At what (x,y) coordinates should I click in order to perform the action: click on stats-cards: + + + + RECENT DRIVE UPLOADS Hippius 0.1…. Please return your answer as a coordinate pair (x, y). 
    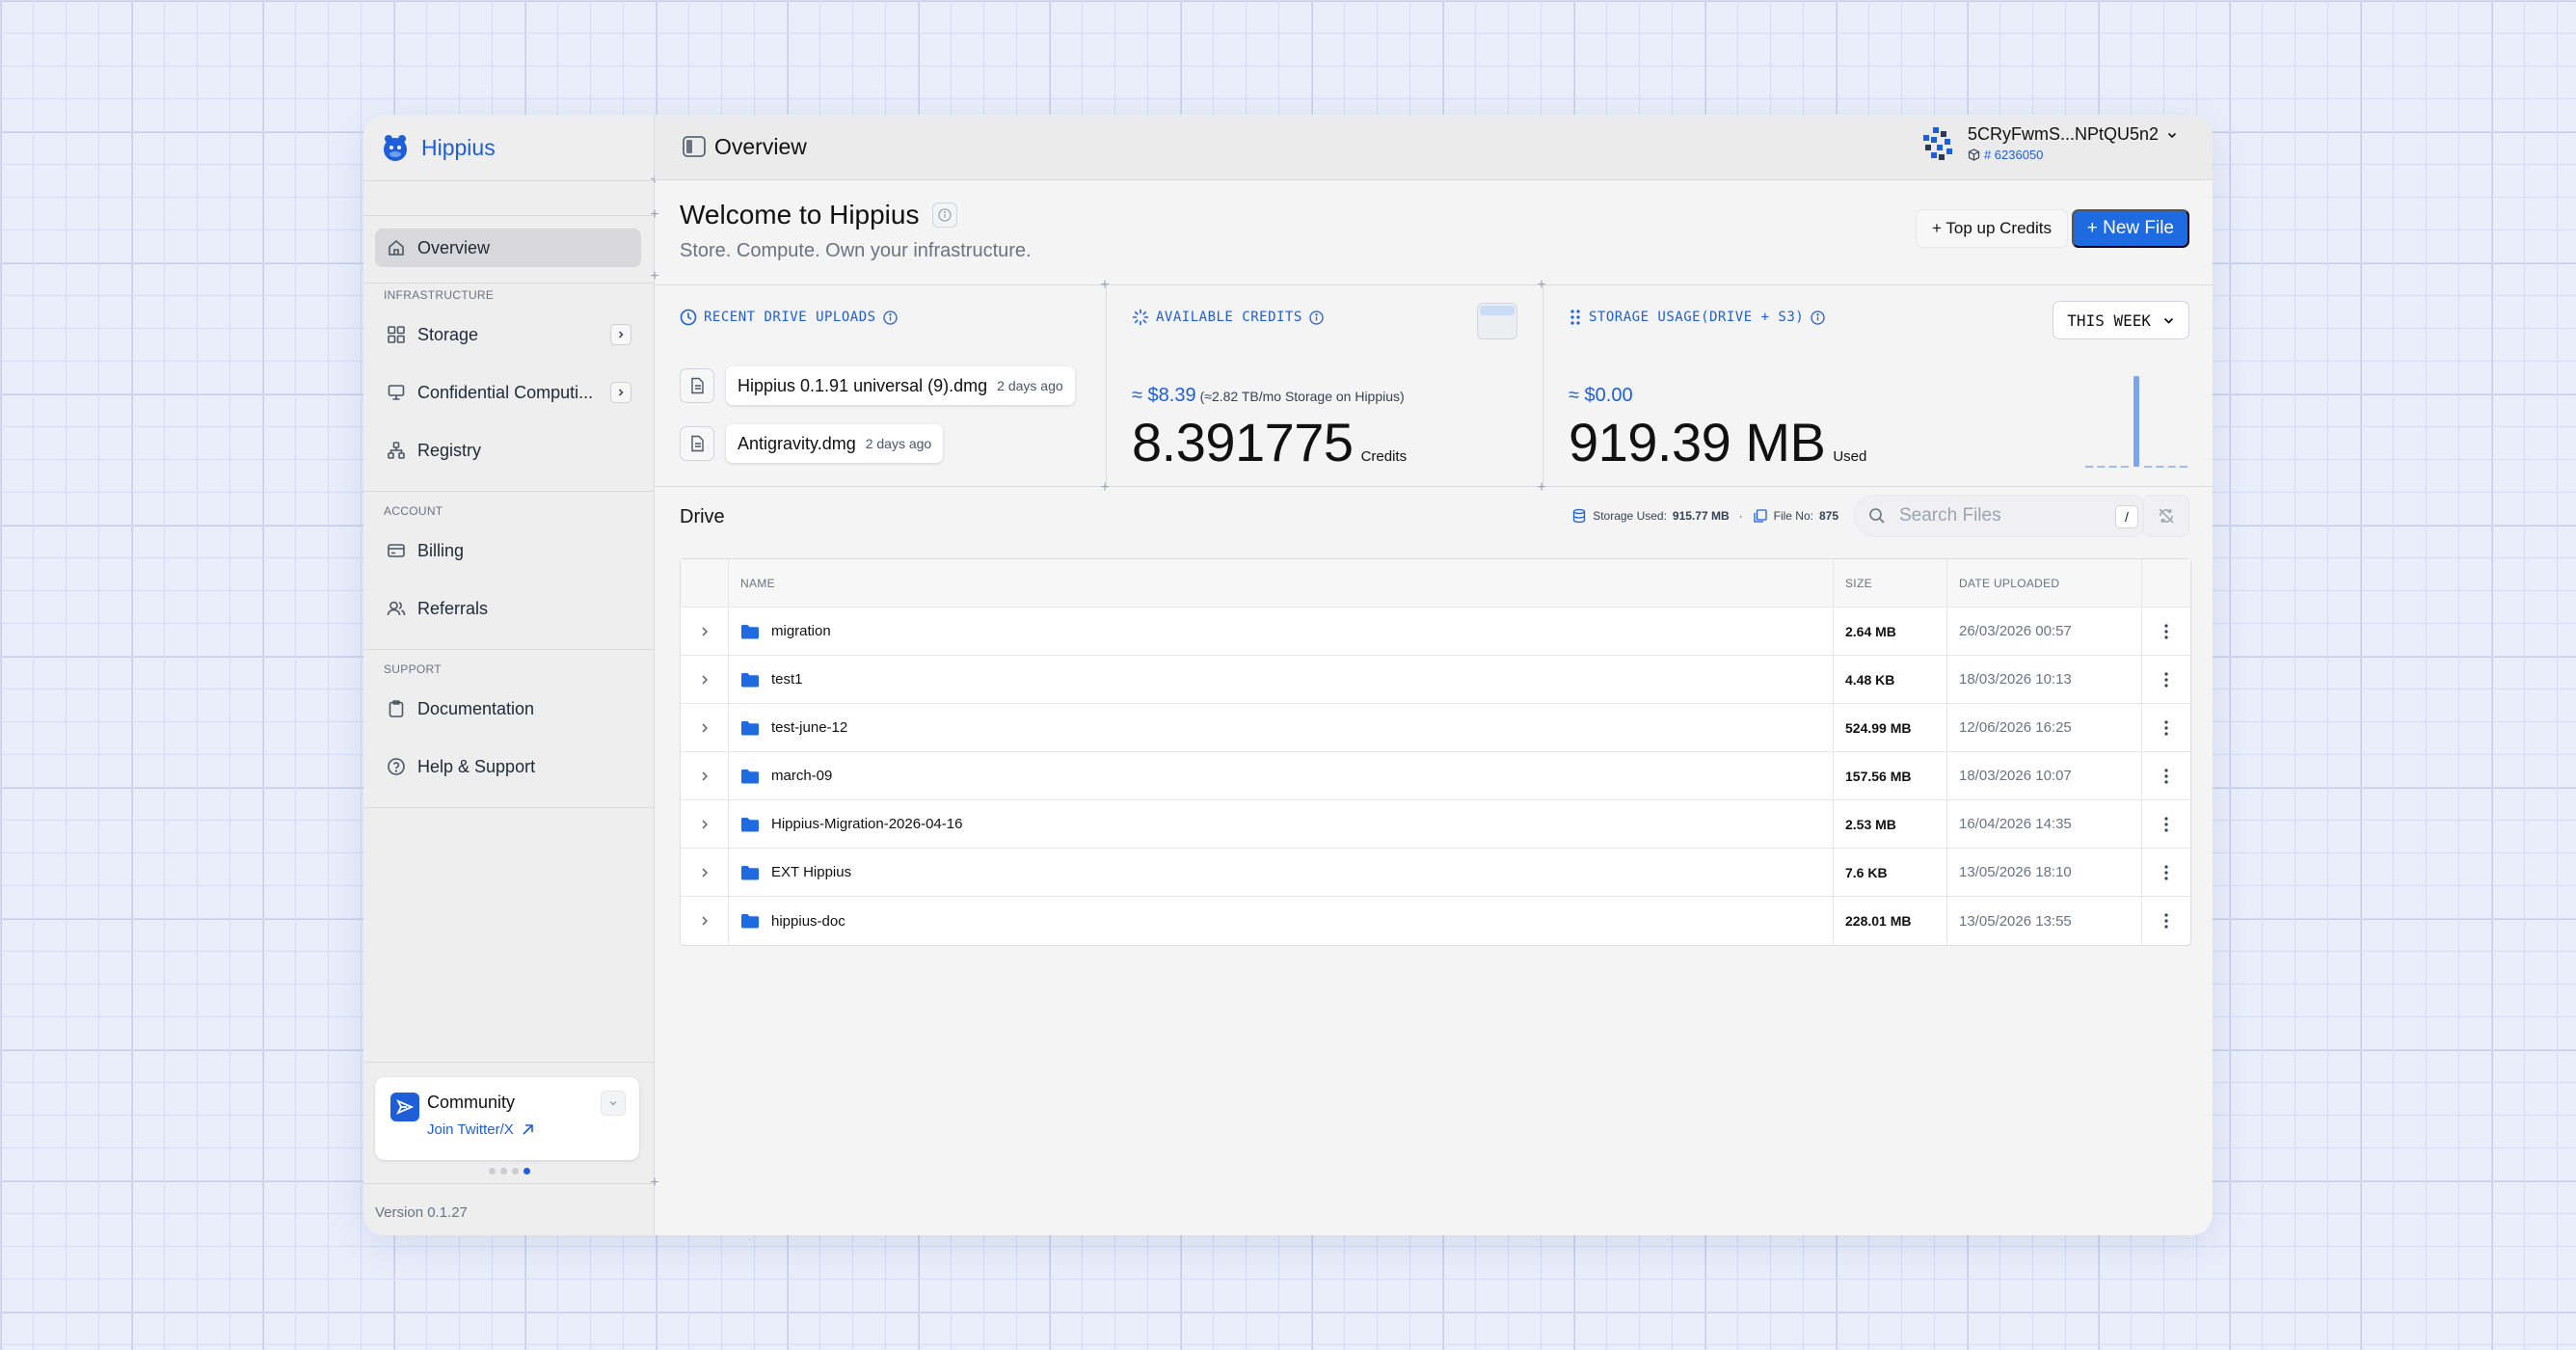
    Looking at the image, I should click on (1434, 387).